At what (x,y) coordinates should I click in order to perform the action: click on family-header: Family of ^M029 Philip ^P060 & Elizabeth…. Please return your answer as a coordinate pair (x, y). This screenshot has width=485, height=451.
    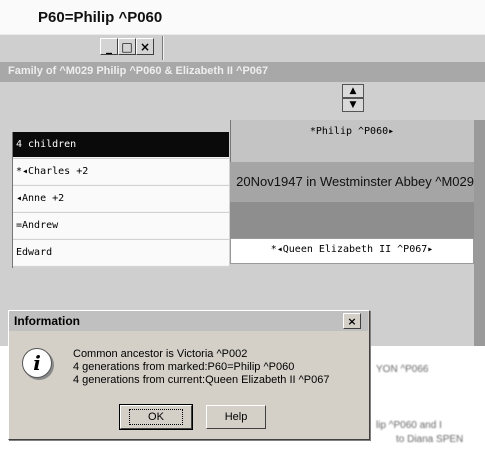
    Looking at the image, I should click on (138, 71).